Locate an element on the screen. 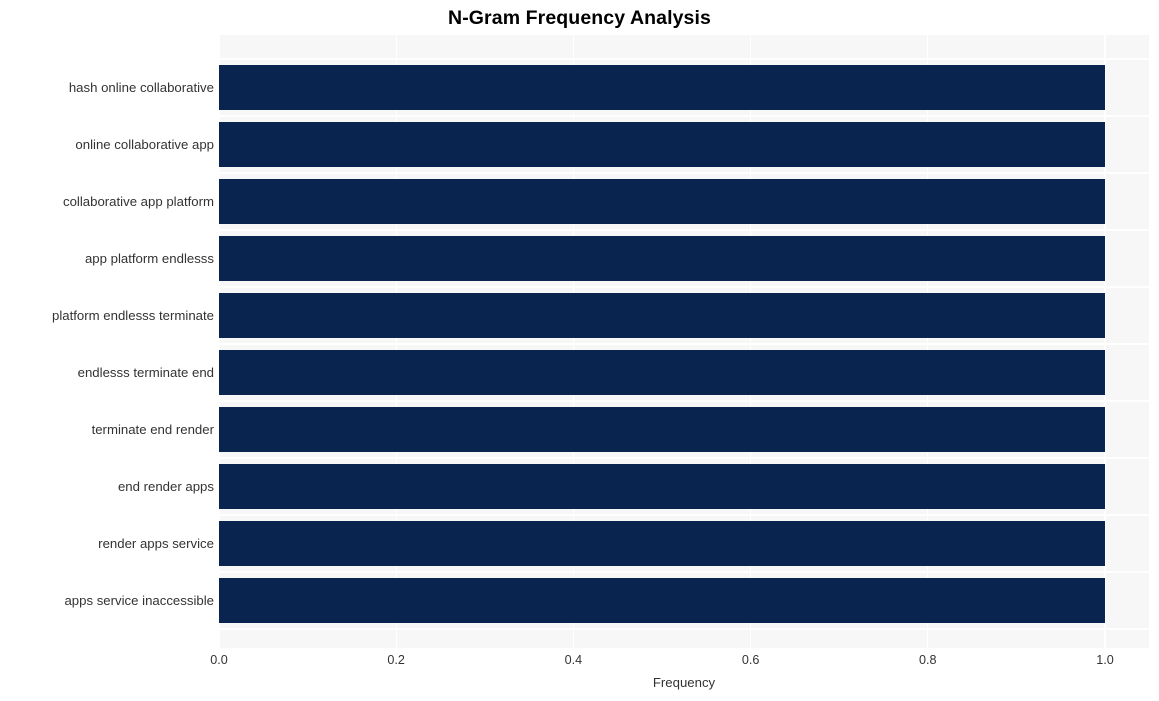  y-axis-tick-label: render apps service is located at coordinates (156, 543).